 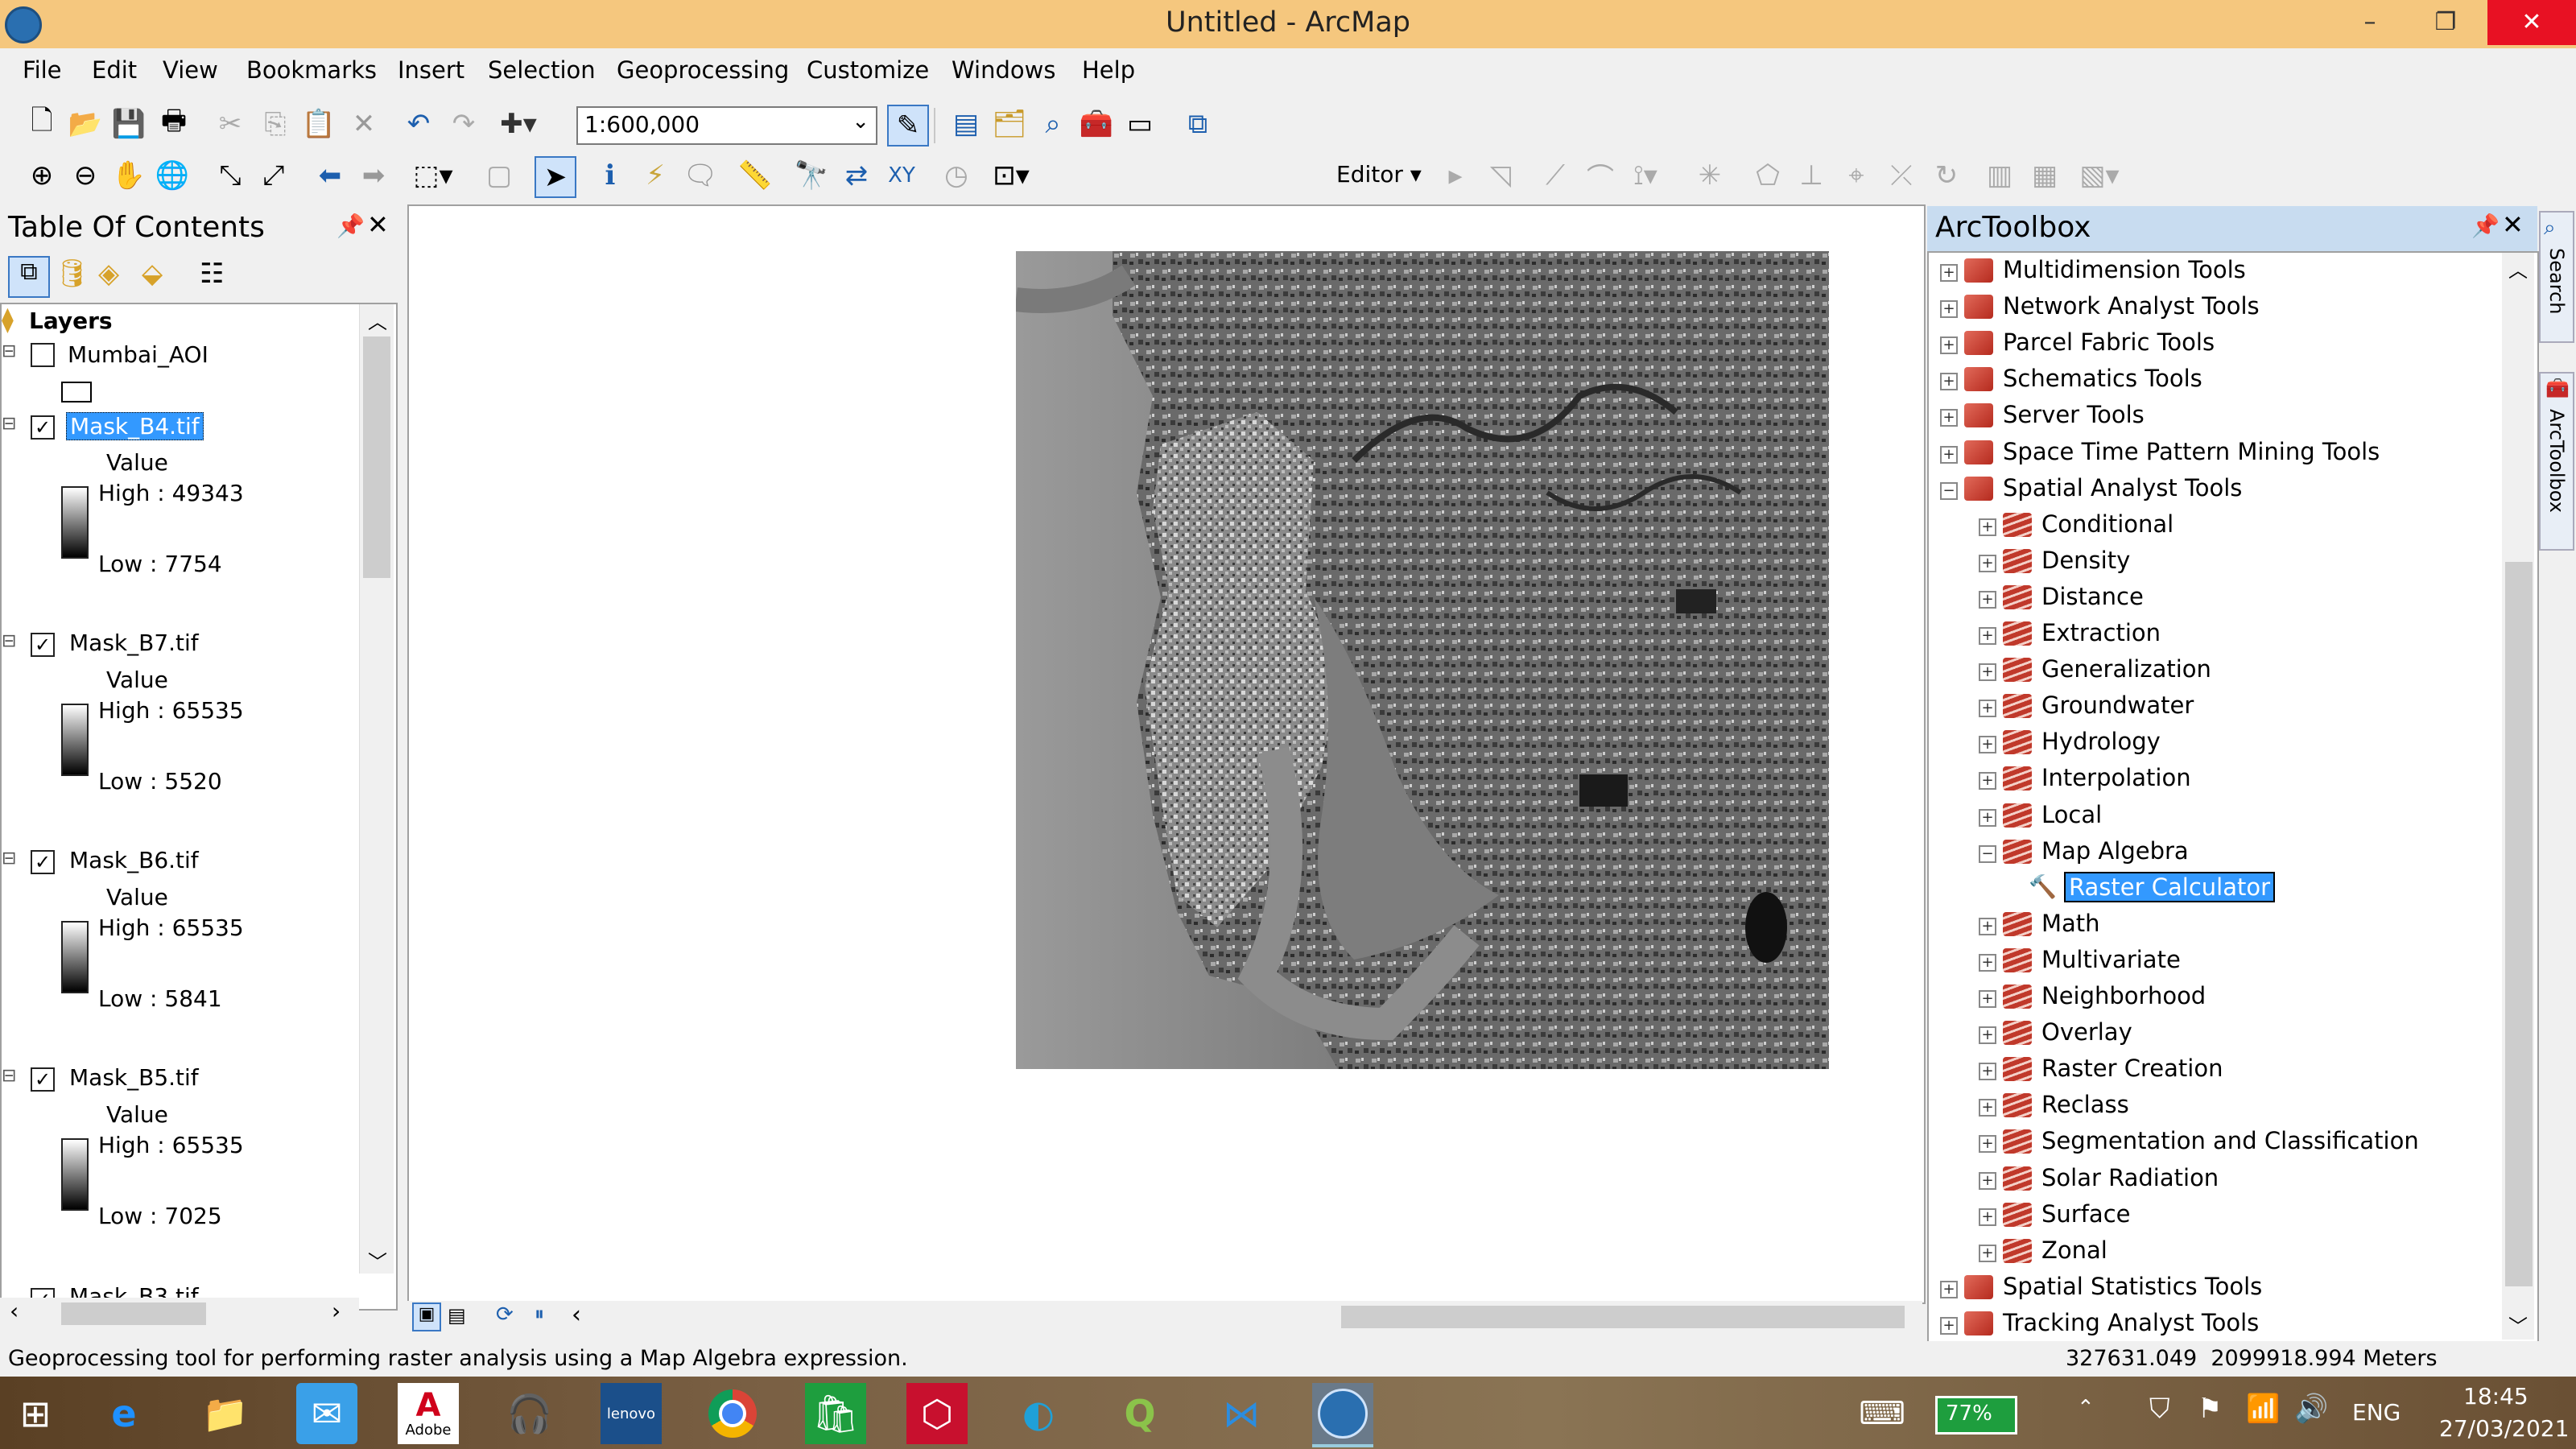 What do you see at coordinates (1882, 1413) in the screenshot?
I see `keyboard-icon: ⌨` at bounding box center [1882, 1413].